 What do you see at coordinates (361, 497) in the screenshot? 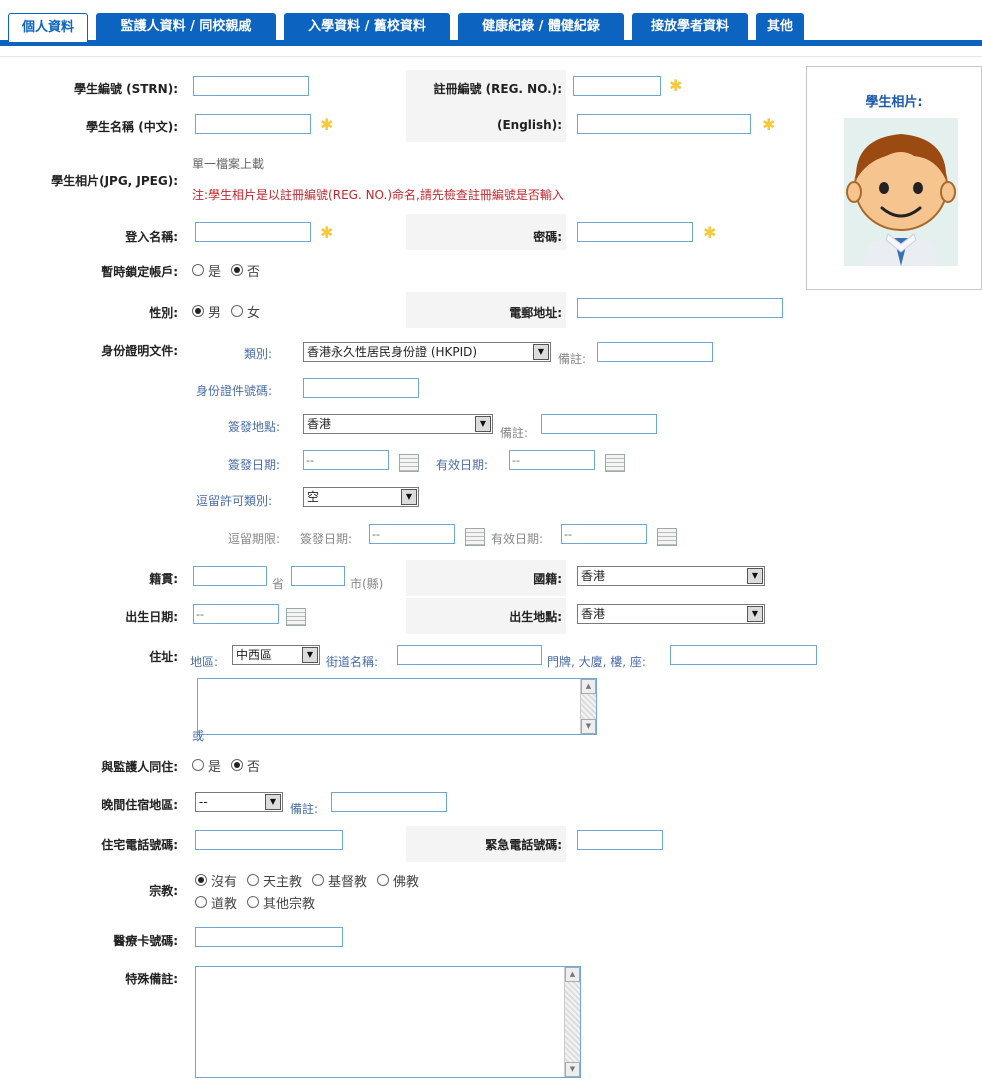
I see `permit-select: 空 ▼` at bounding box center [361, 497].